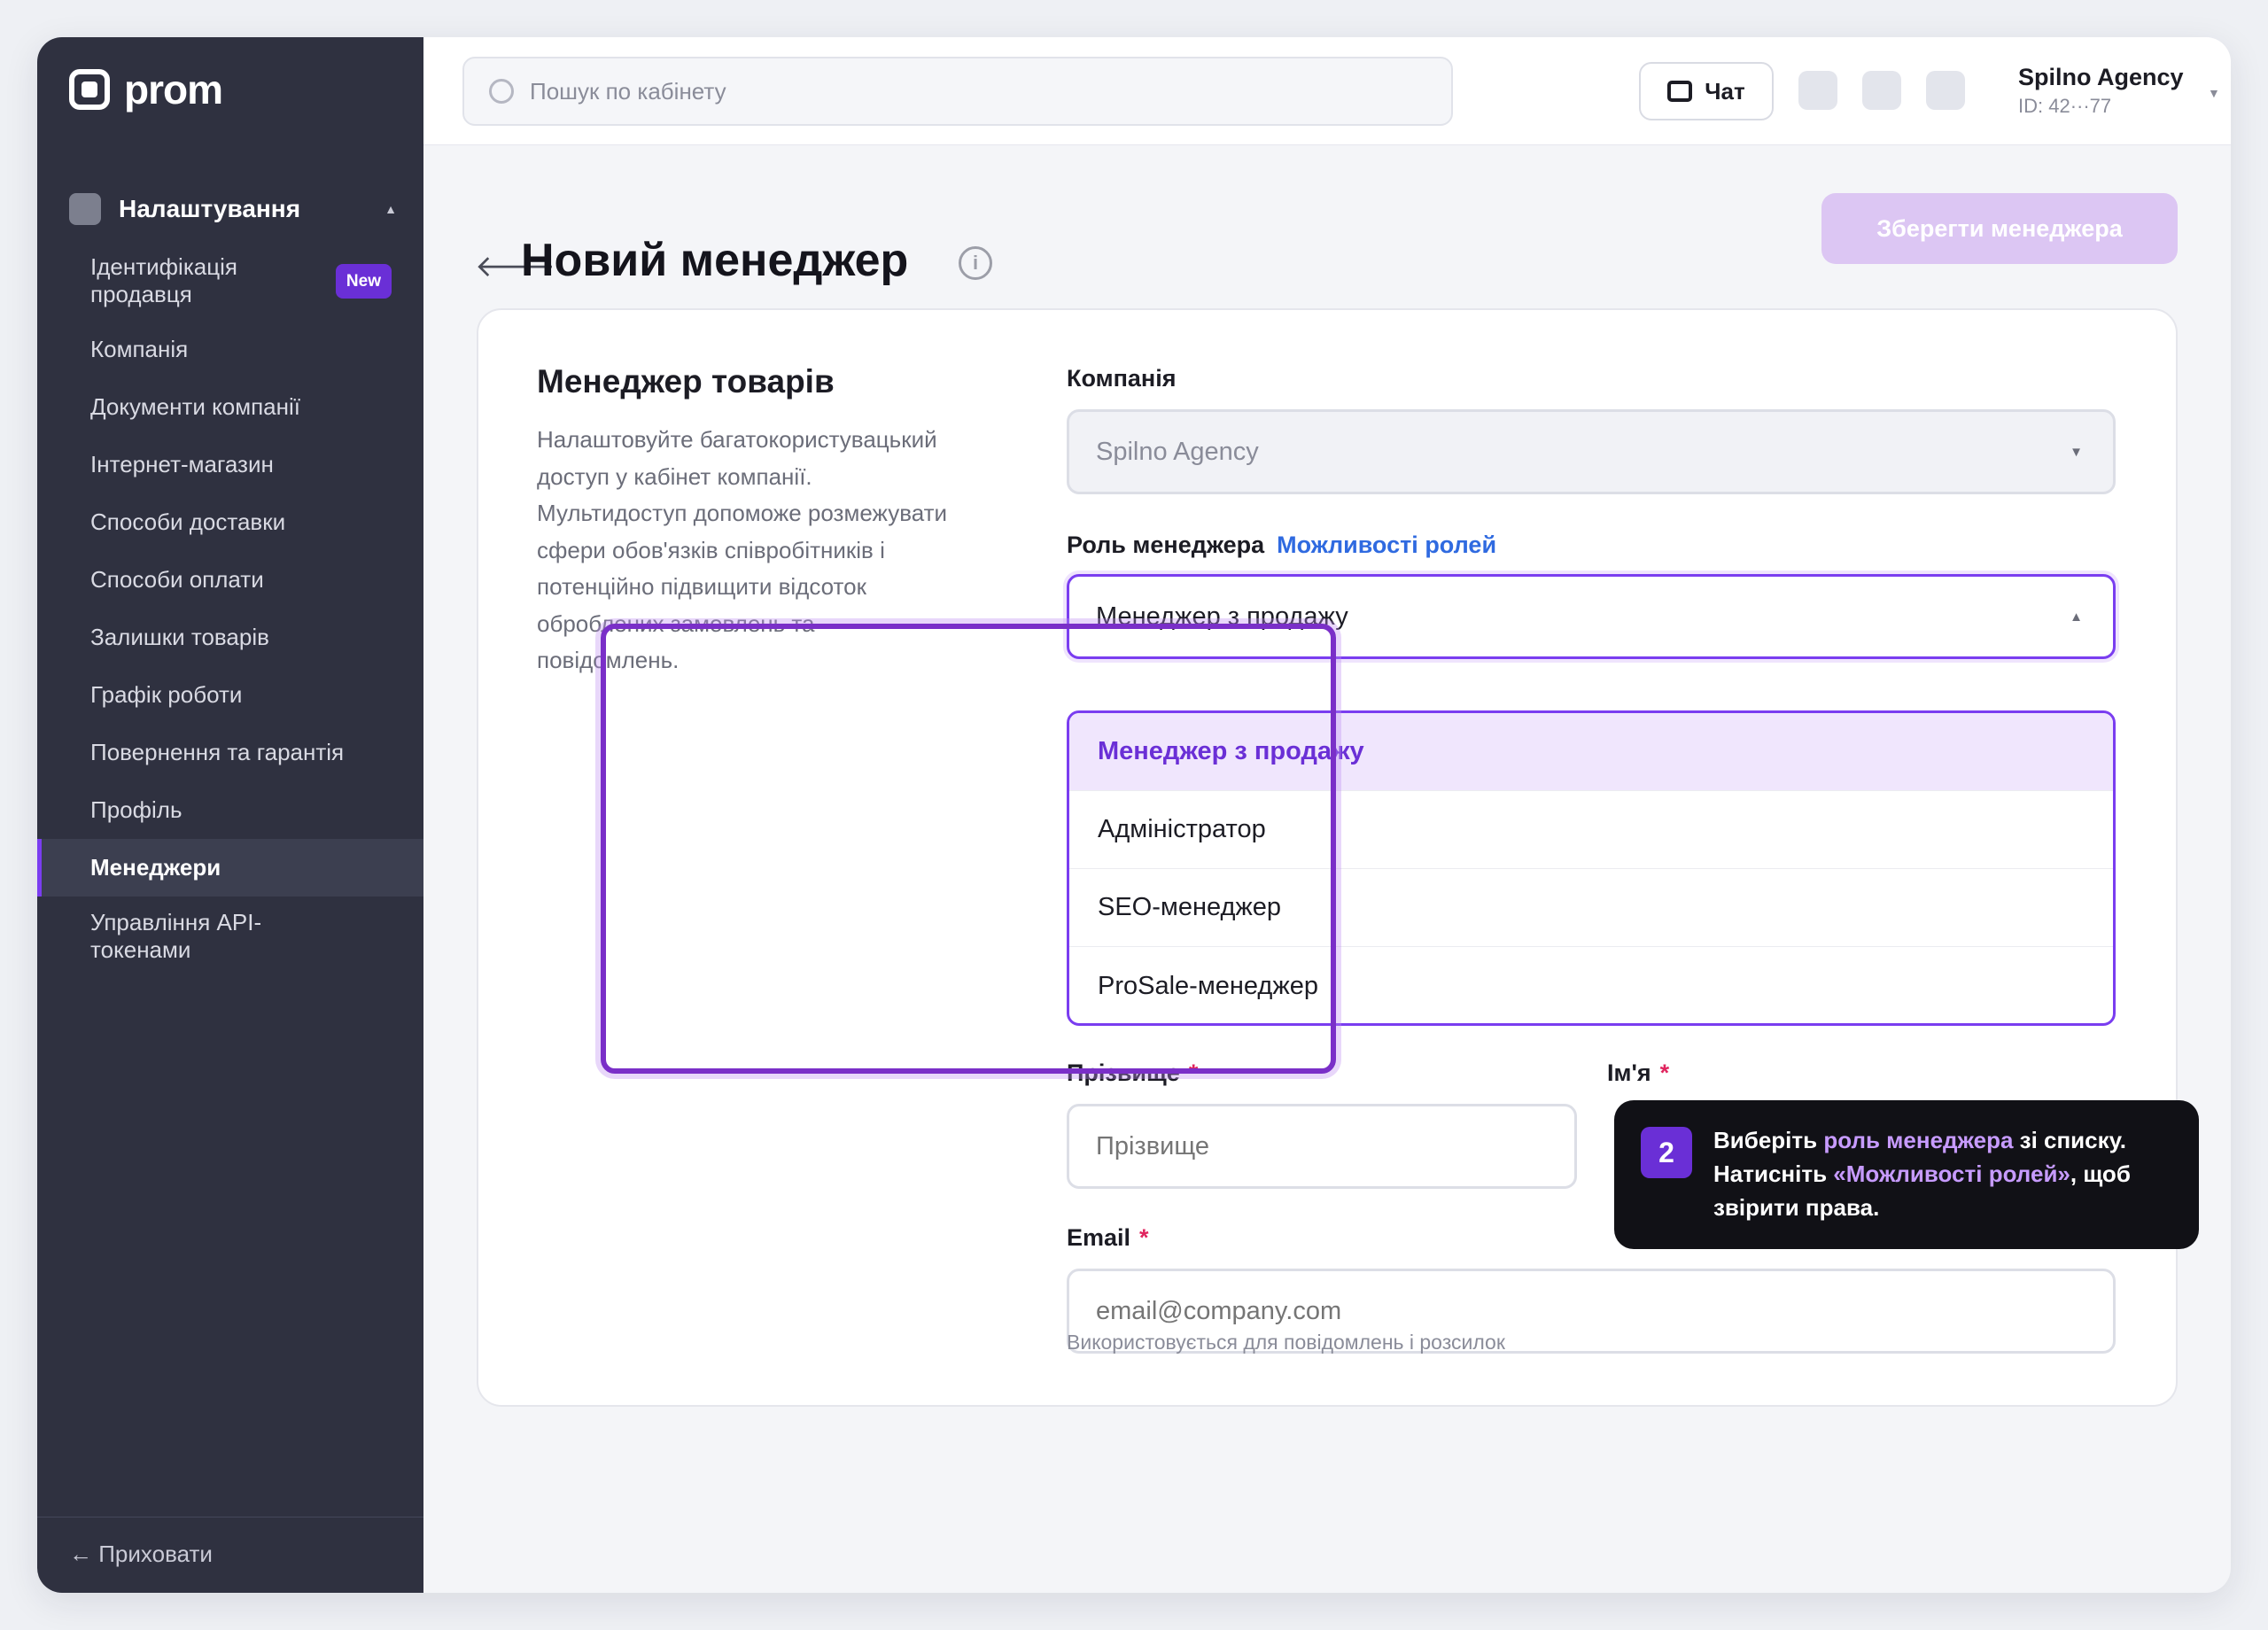 The image size is (2268, 1630). Describe the element at coordinates (230, 349) in the screenshot. I see `sidebar-item-company: Компанія` at that location.